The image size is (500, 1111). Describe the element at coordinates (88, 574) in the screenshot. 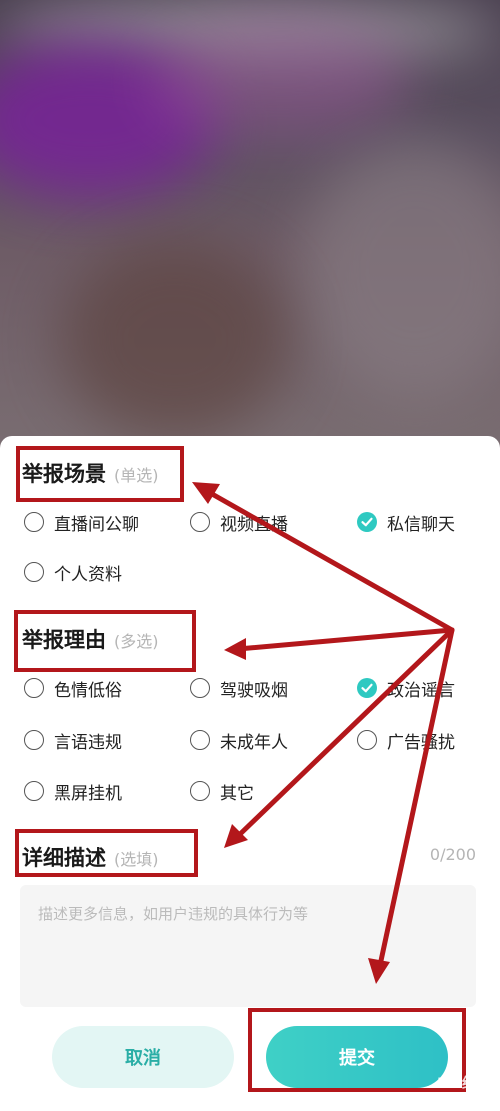

I see `option-label: 个人资料` at that location.